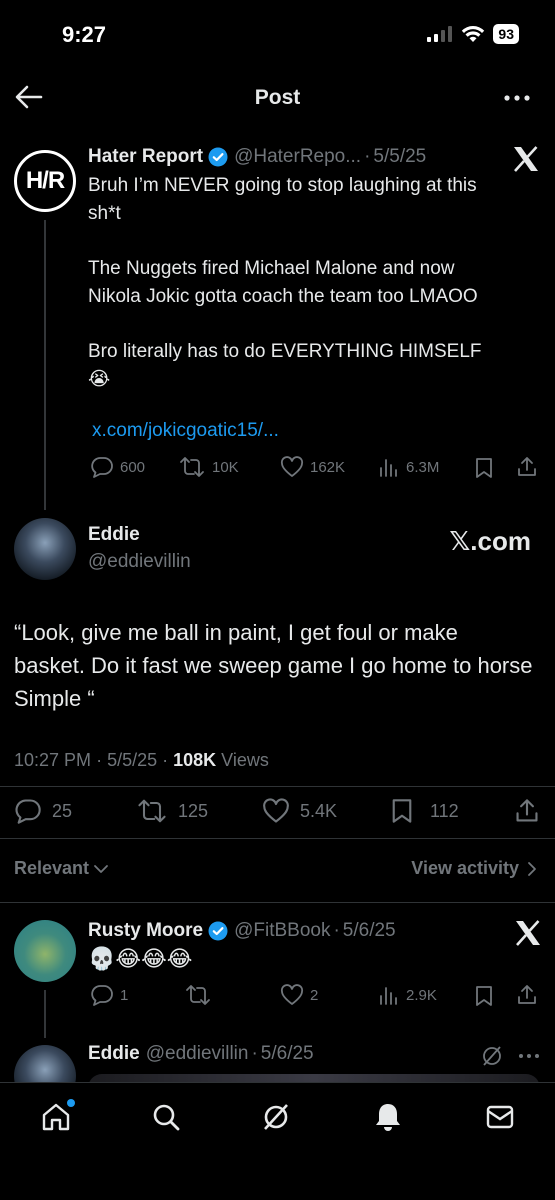  I want to click on eddie-avatar, so click(45, 549).